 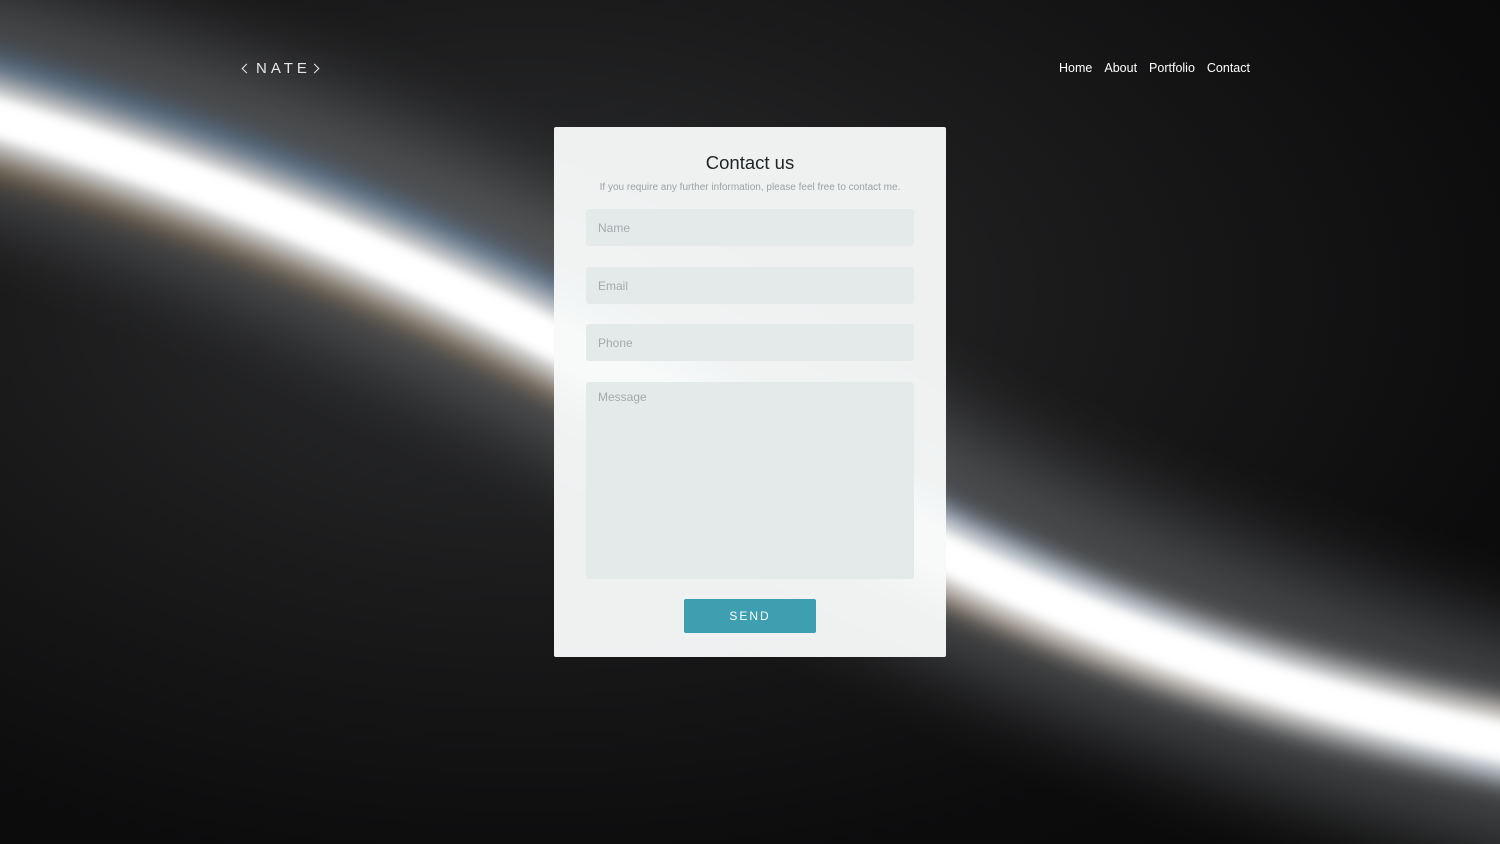 I want to click on nav-about-link: About, so click(x=1120, y=68).